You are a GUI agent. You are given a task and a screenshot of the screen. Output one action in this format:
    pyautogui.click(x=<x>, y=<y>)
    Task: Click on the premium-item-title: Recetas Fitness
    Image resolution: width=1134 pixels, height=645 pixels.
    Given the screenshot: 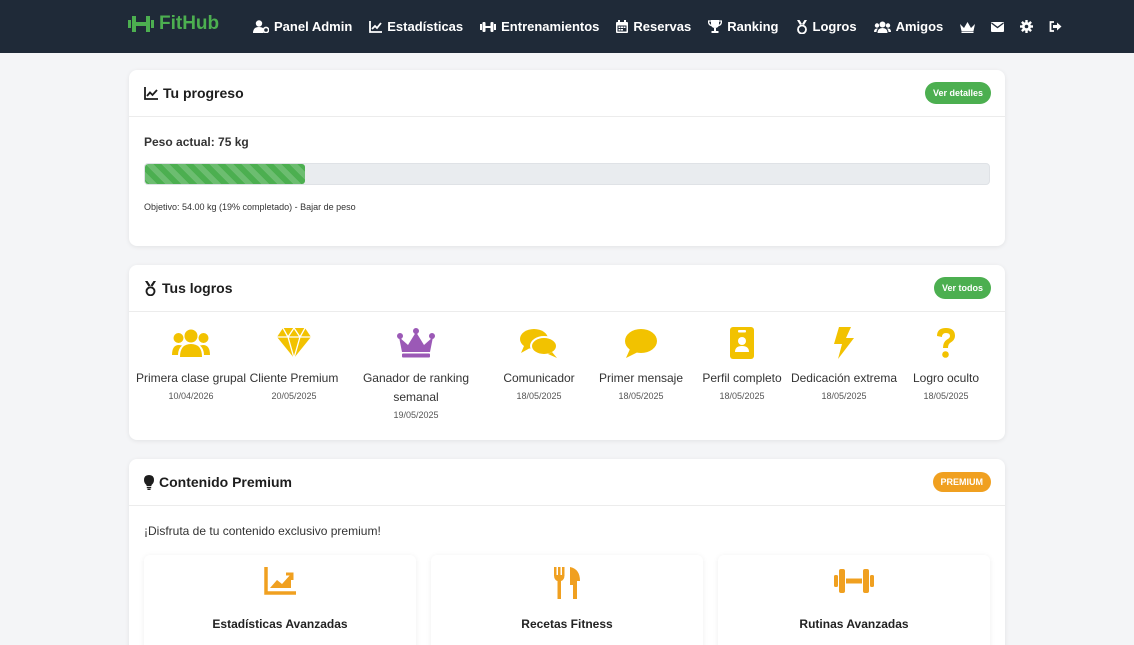 What is the action you would take?
    pyautogui.click(x=567, y=624)
    